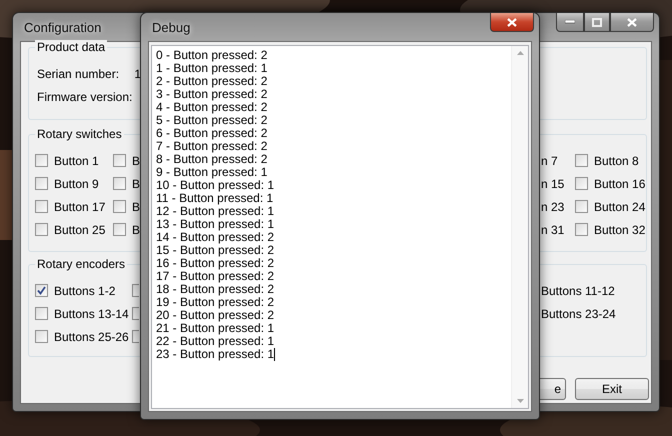  Describe the element at coordinates (620, 207) in the screenshot. I see `checkbox-label: Button 24` at that location.